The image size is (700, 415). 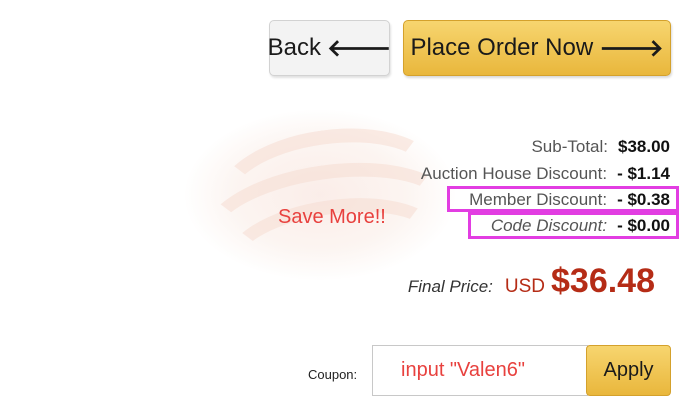 I want to click on arrow-left-icon: 🡐, so click(x=359, y=48).